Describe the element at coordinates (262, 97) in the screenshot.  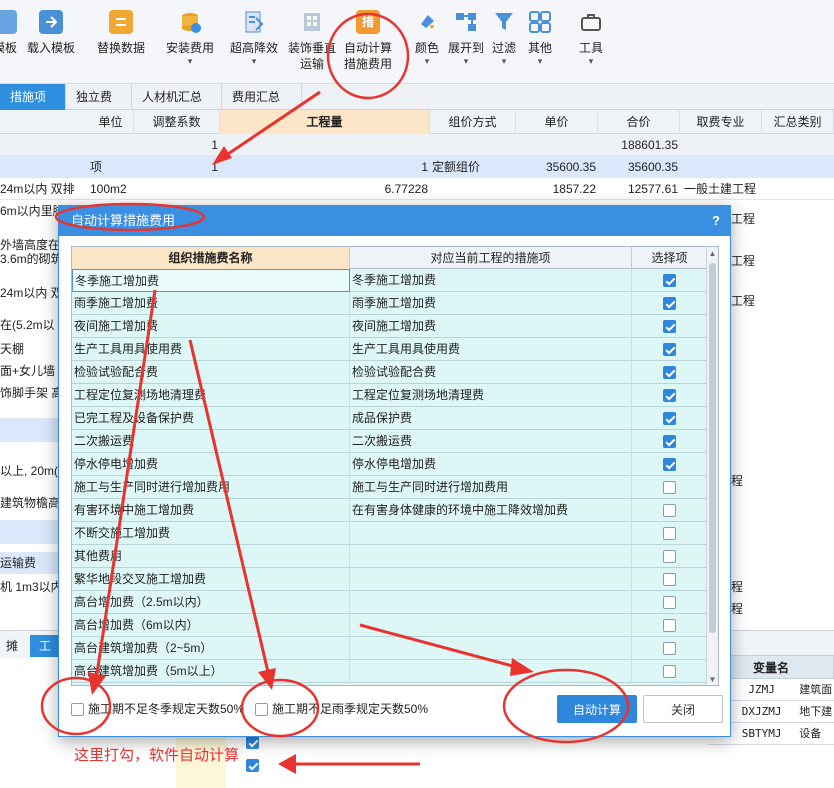
I see `tab-fee-summary: 费用汇总` at that location.